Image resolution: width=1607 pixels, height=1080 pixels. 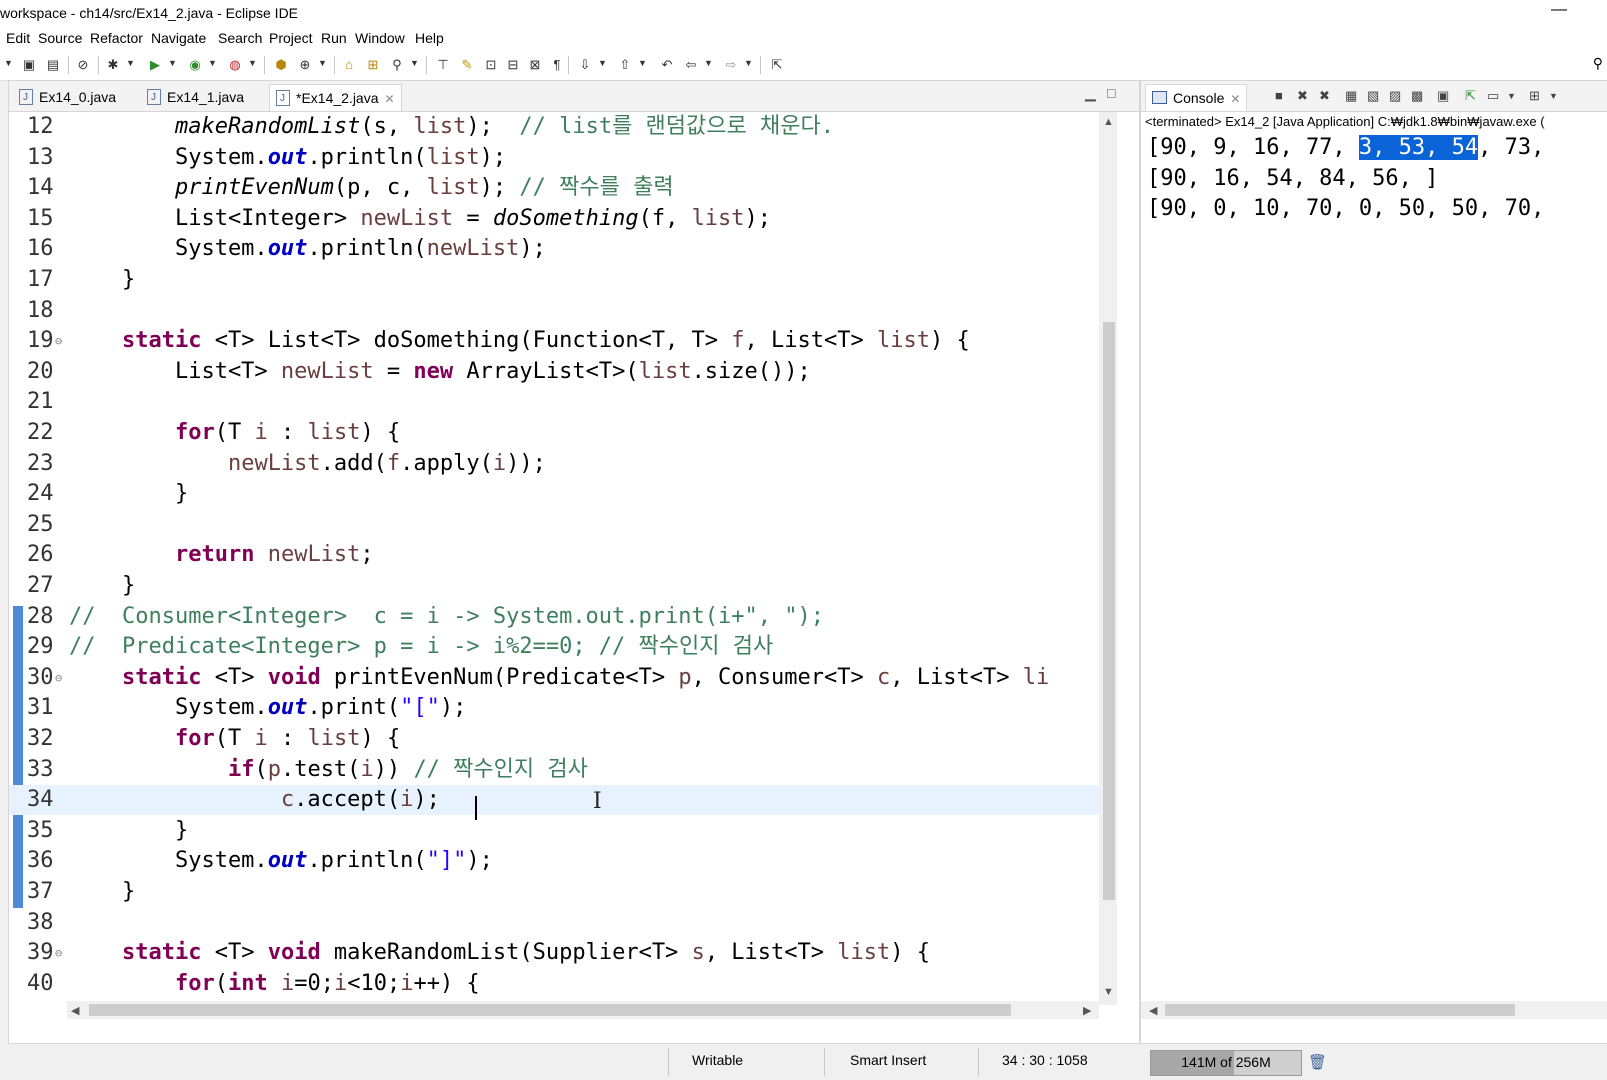 What do you see at coordinates (535, 65) in the screenshot?
I see `show-whitespace-icon: ⊠` at bounding box center [535, 65].